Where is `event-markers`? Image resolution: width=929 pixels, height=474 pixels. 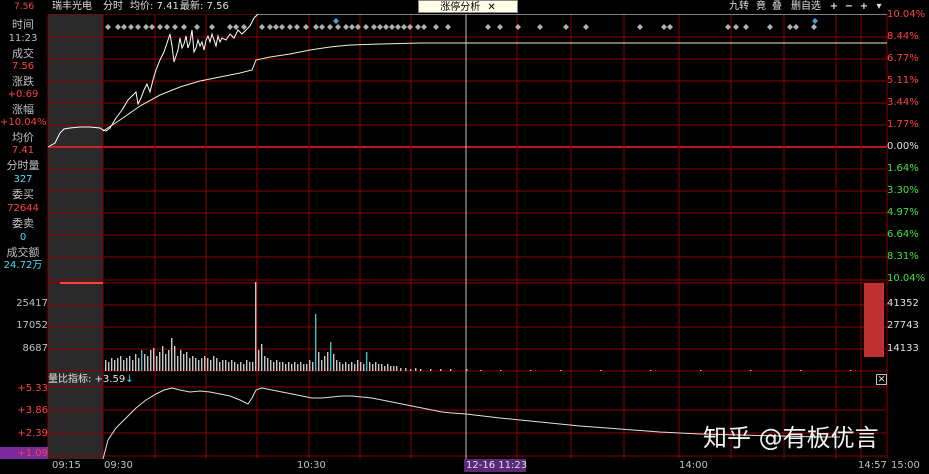 event-markers is located at coordinates (461, 24).